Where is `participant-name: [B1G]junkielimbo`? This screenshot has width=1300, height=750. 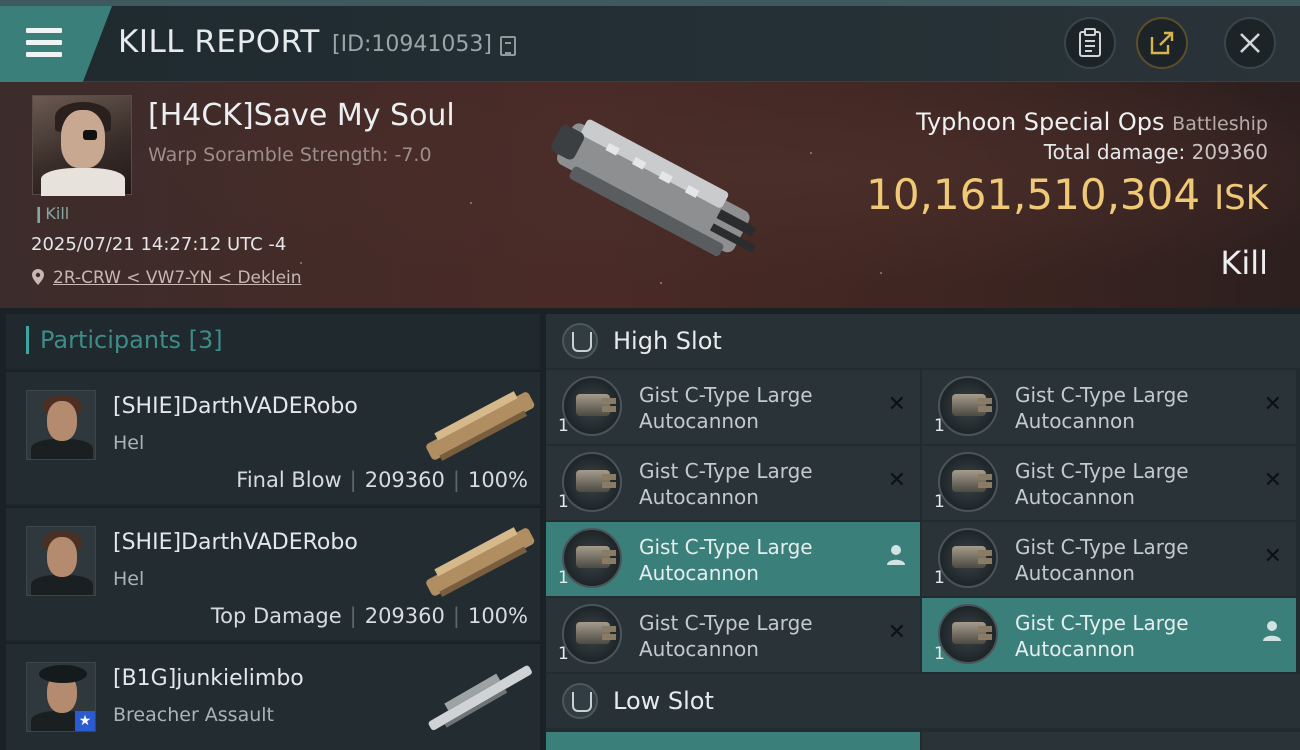
participant-name: [B1G]junkielimbo is located at coordinates (208, 678).